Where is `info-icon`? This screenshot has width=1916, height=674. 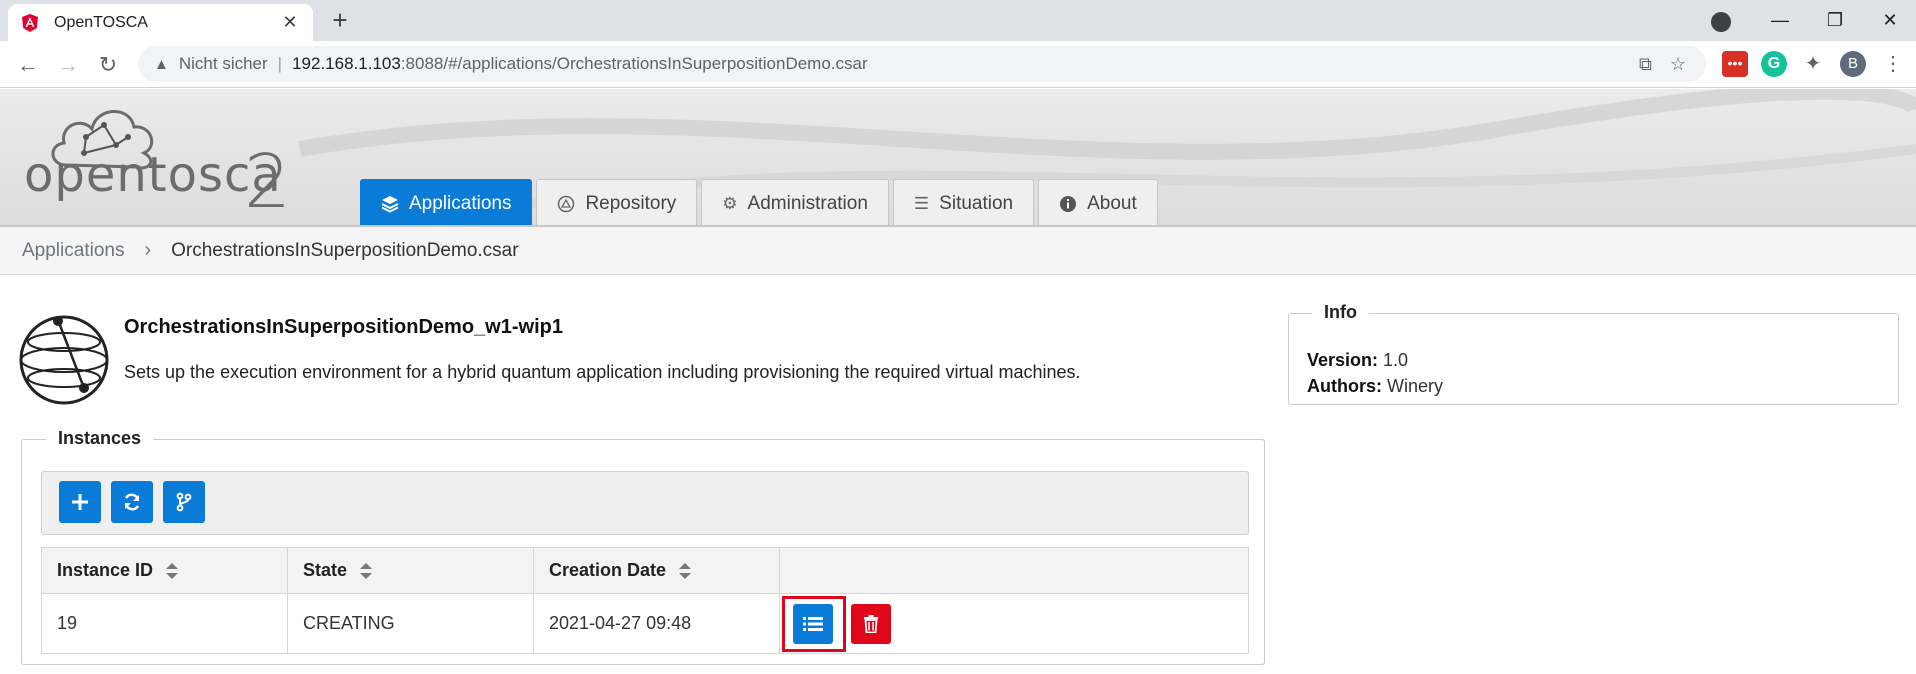
info-icon is located at coordinates (1068, 203).